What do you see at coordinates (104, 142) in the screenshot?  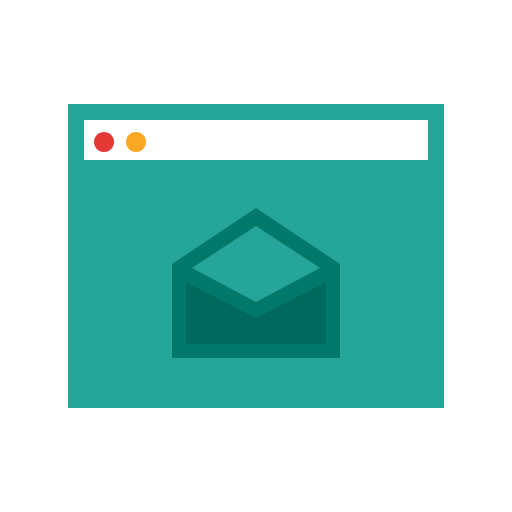 I see `close-dot-icon` at bounding box center [104, 142].